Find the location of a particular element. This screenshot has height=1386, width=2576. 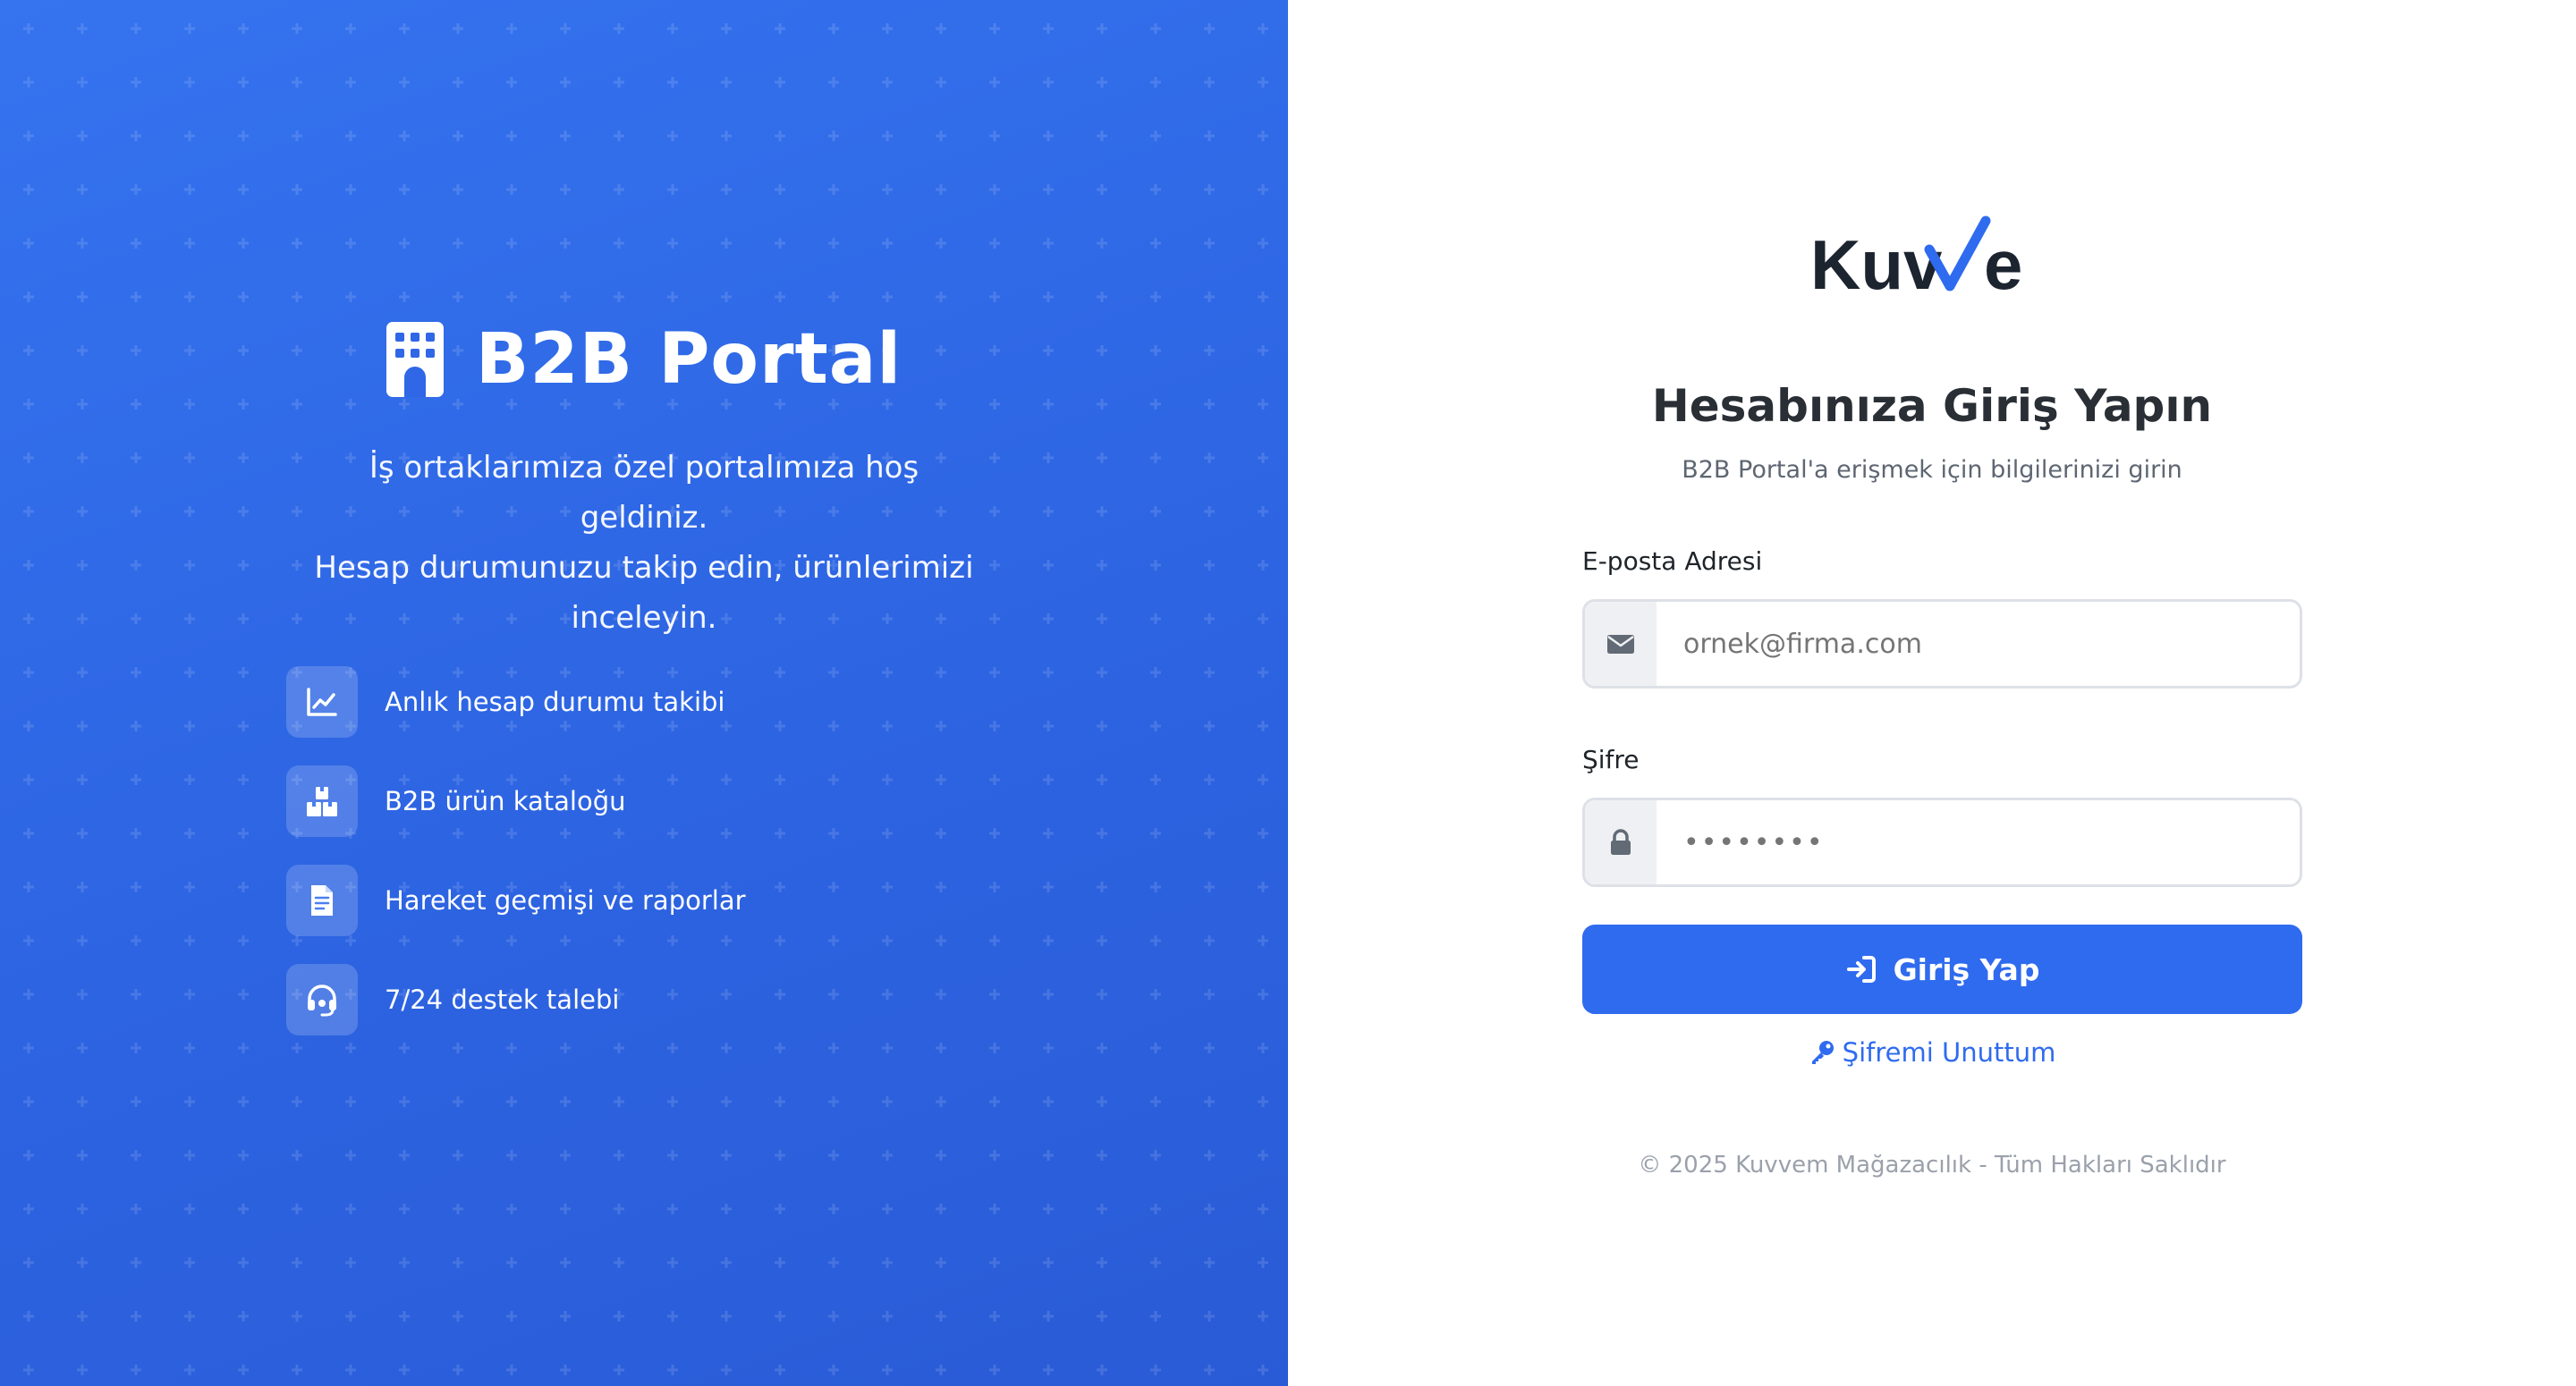

forgot-password-link: Şifremi Unuttum is located at coordinates (1932, 1052).